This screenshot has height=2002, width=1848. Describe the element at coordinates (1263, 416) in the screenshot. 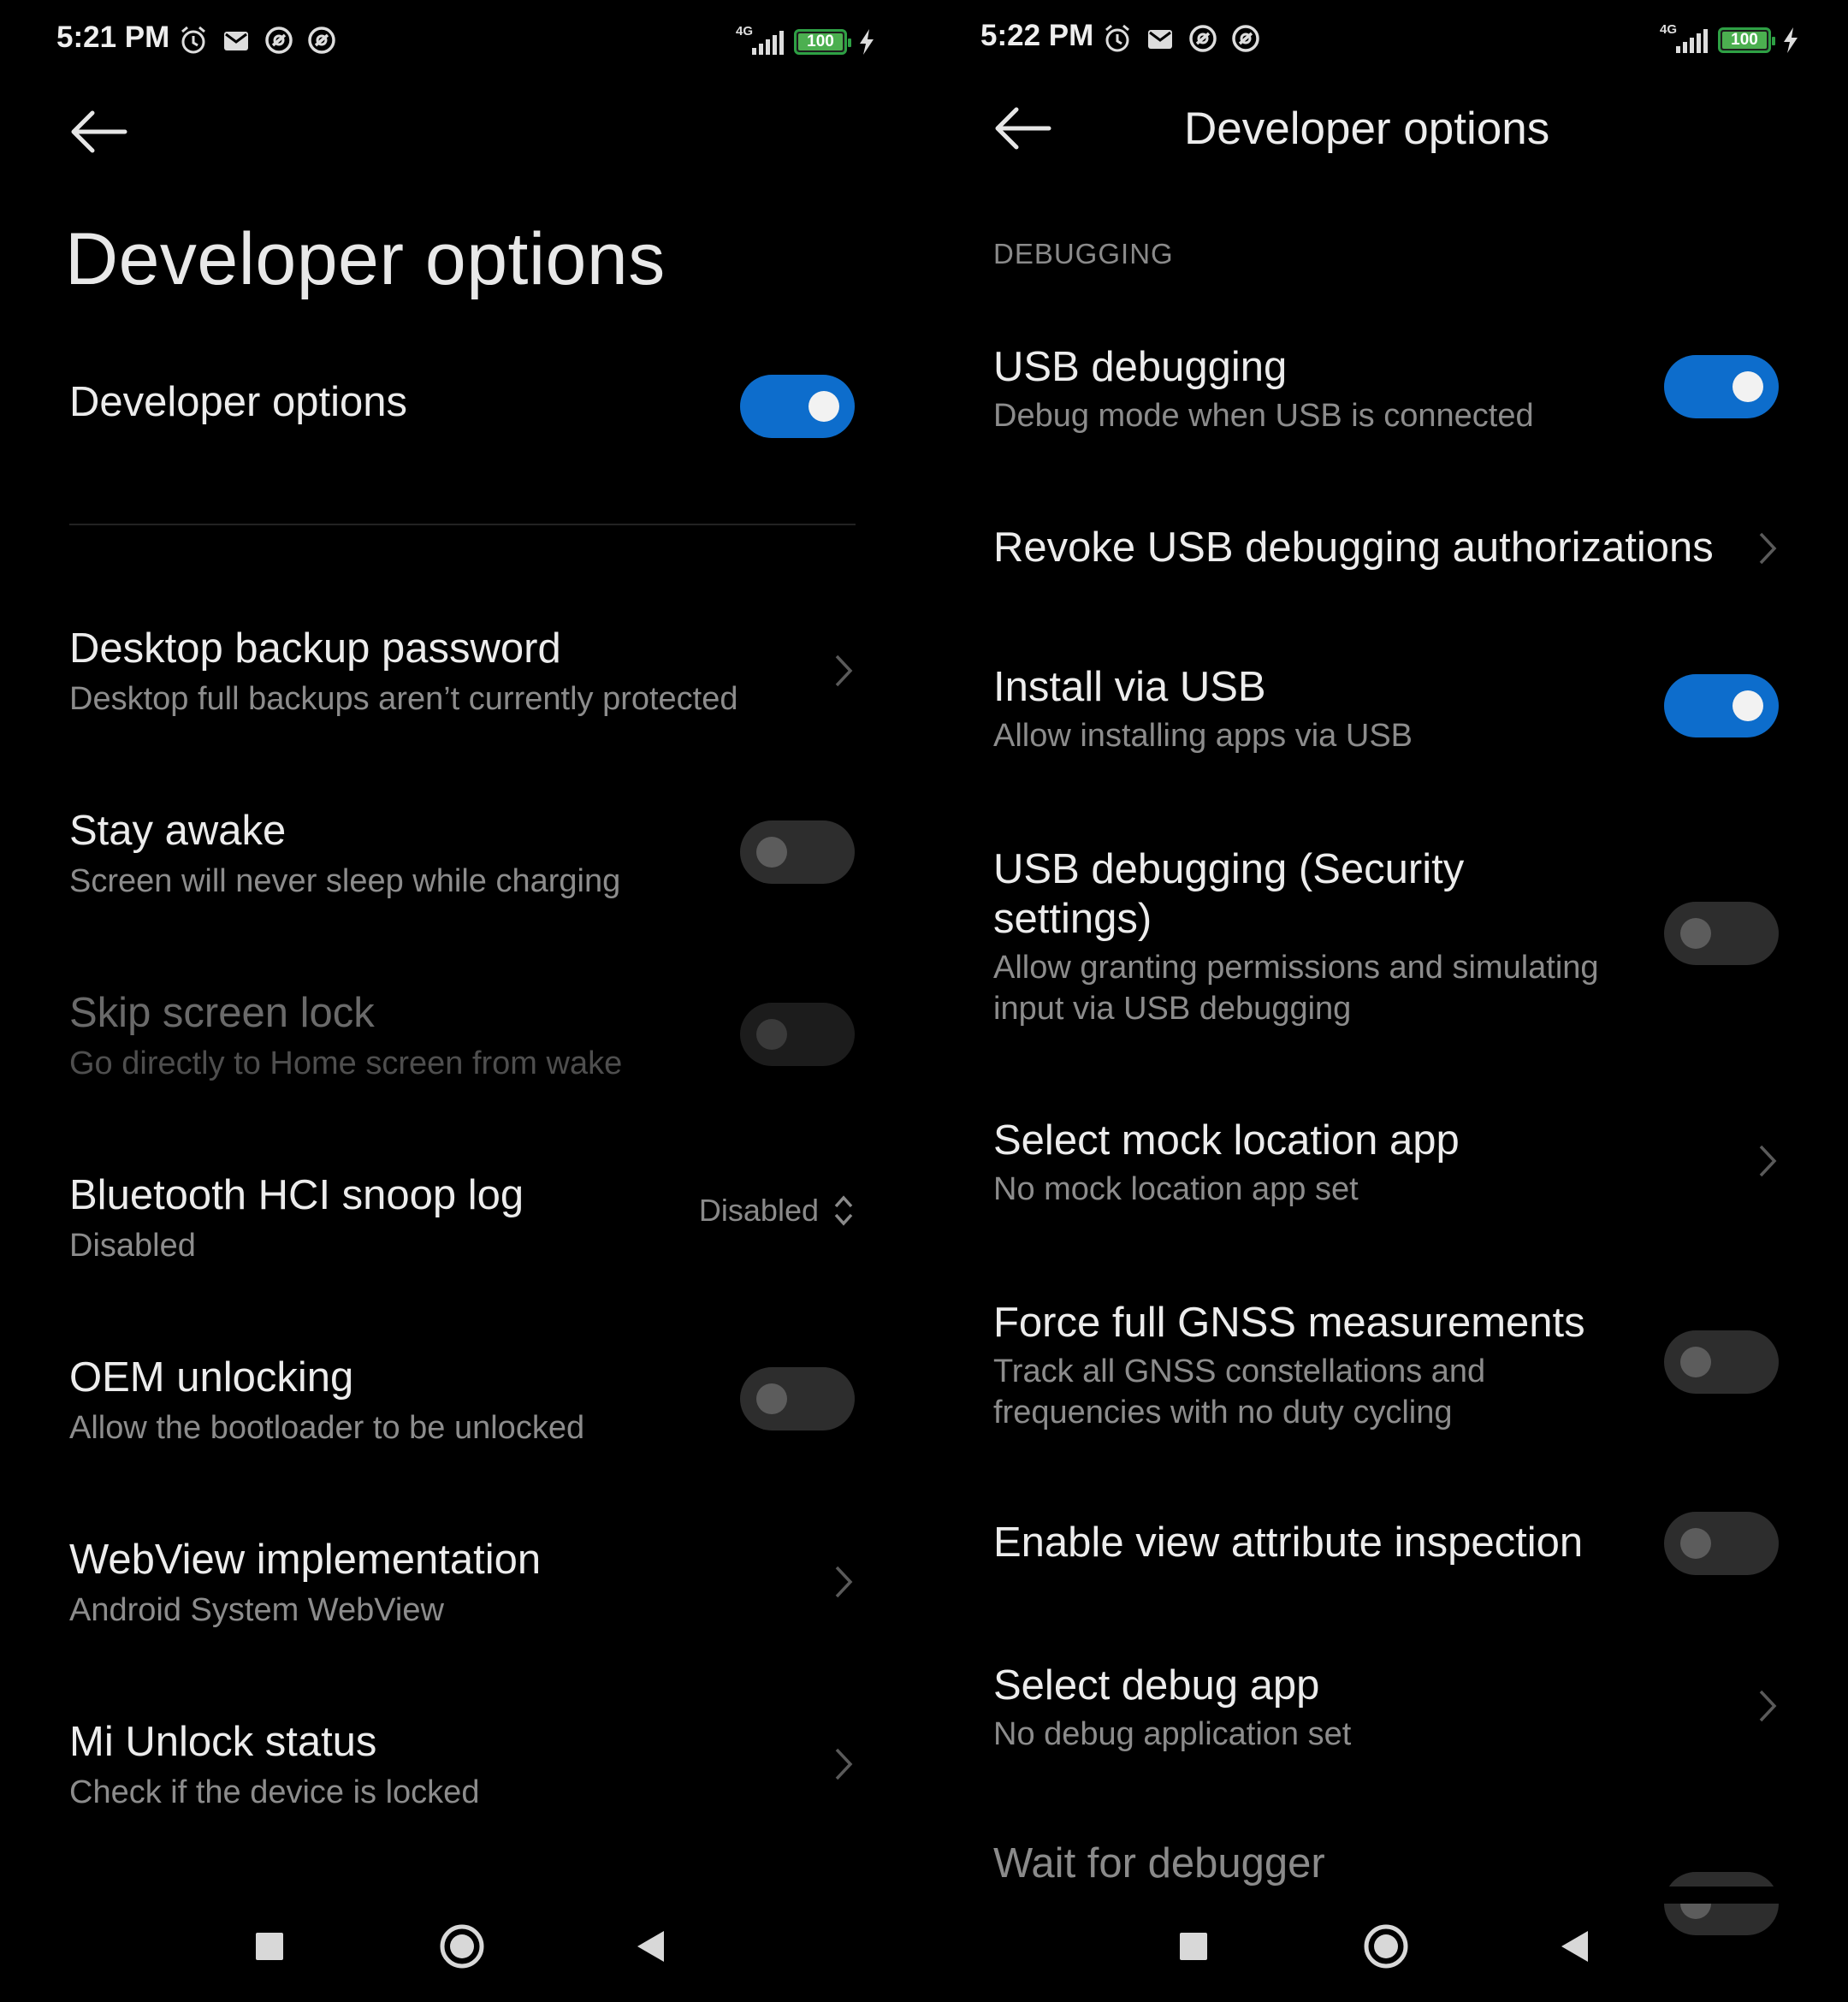

I see `item-sub: Debug mode when USB is connected` at that location.